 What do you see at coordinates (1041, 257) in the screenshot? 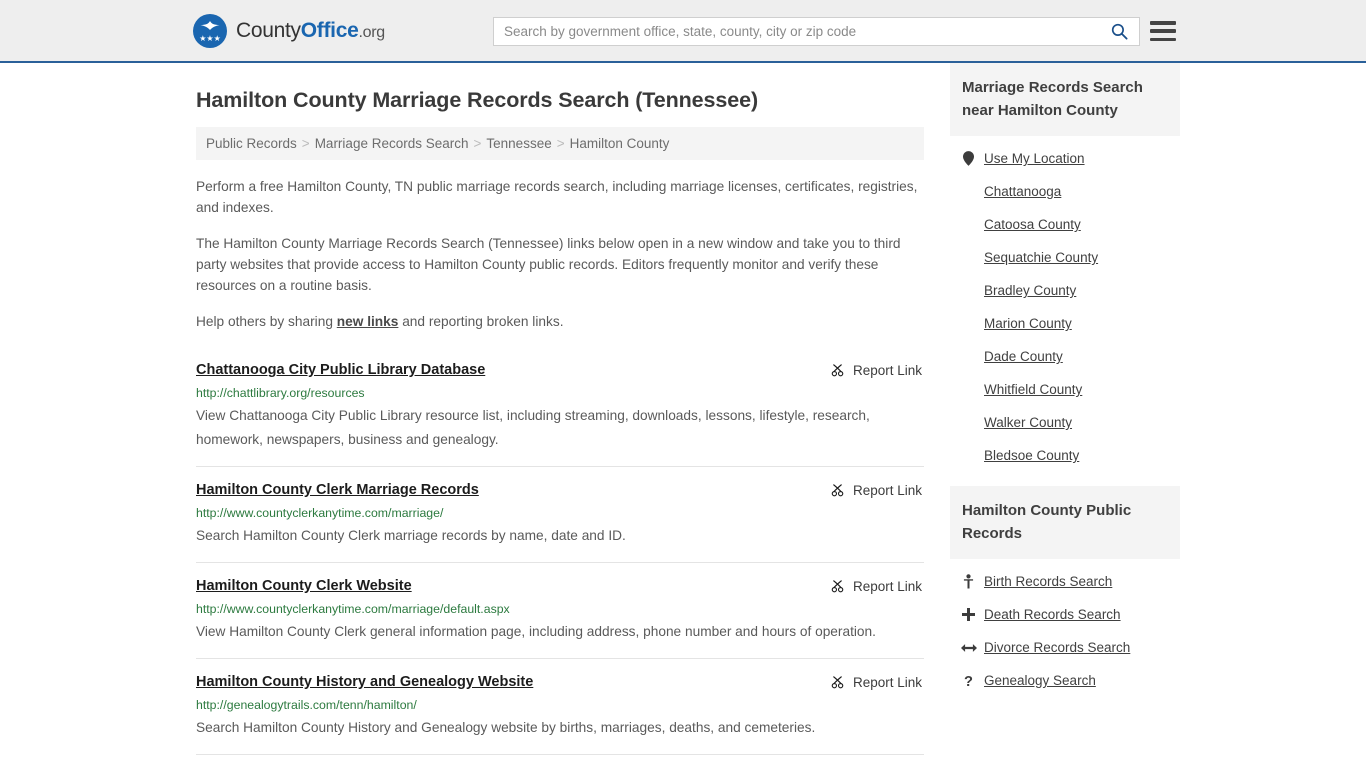
I see `sidebar-link: Sequatchie County` at bounding box center [1041, 257].